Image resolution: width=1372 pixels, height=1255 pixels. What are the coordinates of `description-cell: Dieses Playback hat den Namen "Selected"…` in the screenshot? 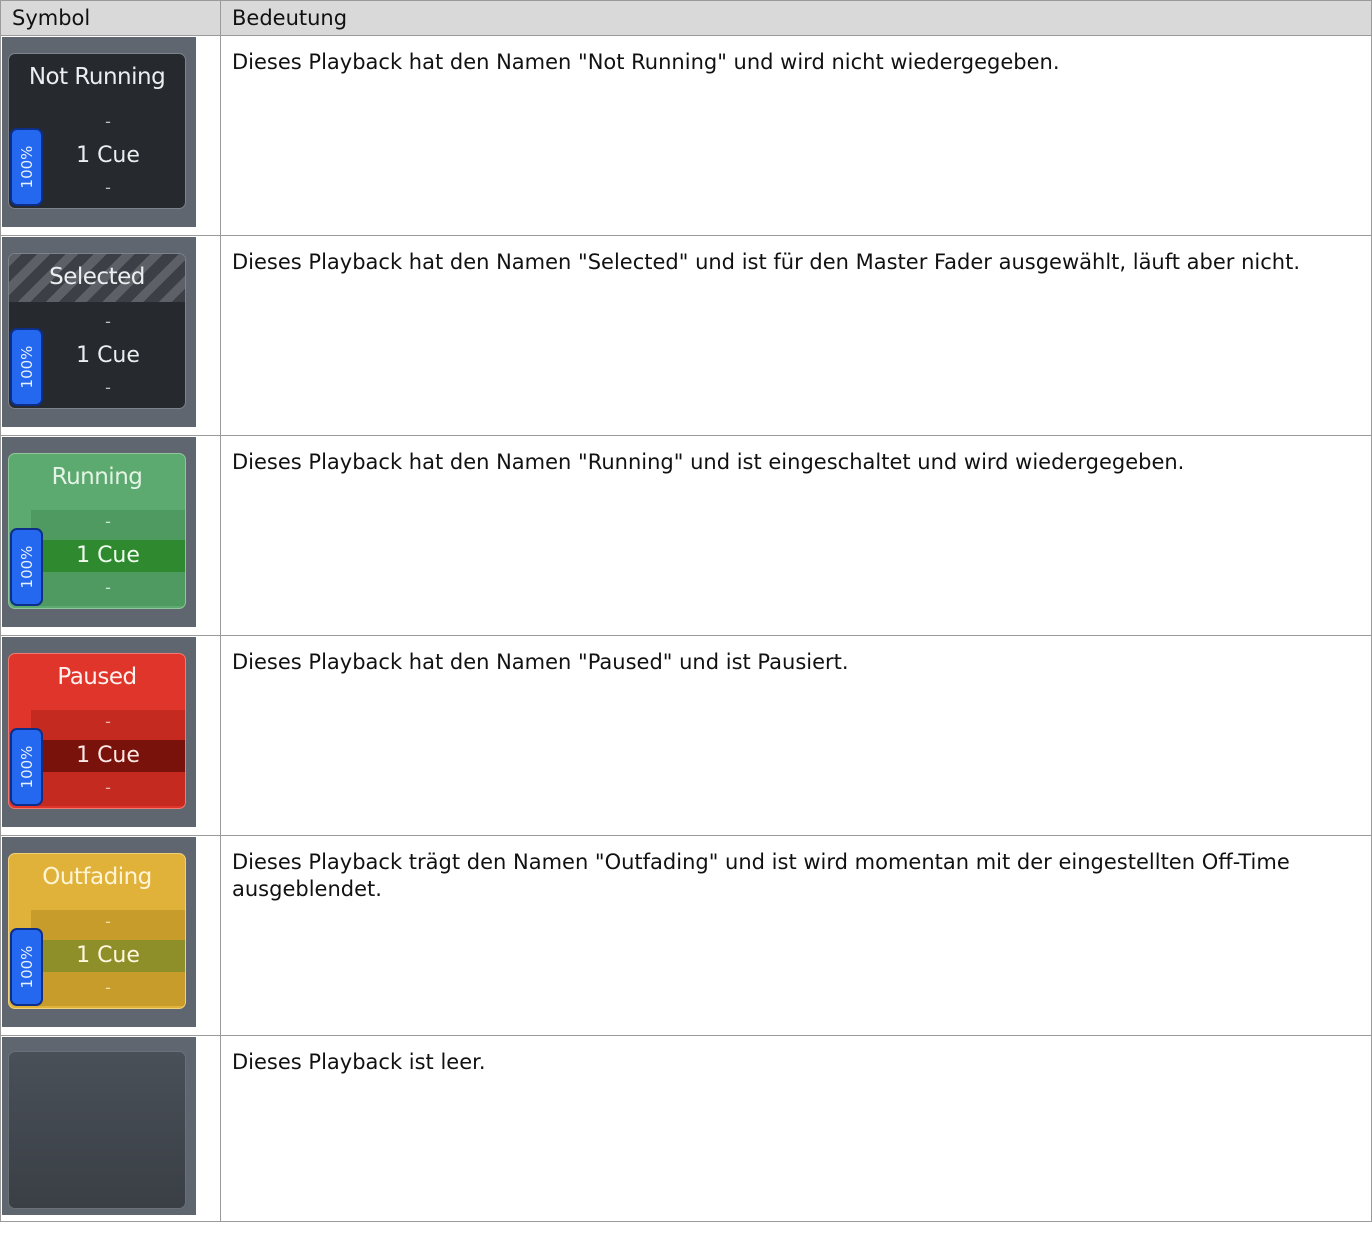 It's located at (796, 335).